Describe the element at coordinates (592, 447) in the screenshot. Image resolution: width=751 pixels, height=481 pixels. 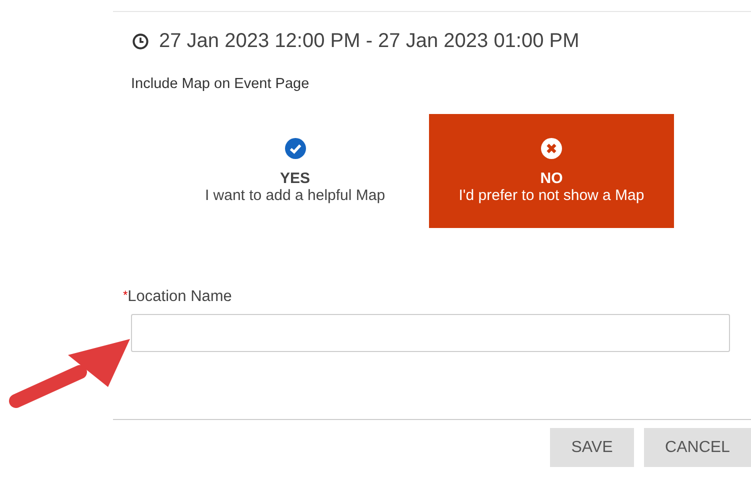
I see `footer-button: SAVE` at that location.